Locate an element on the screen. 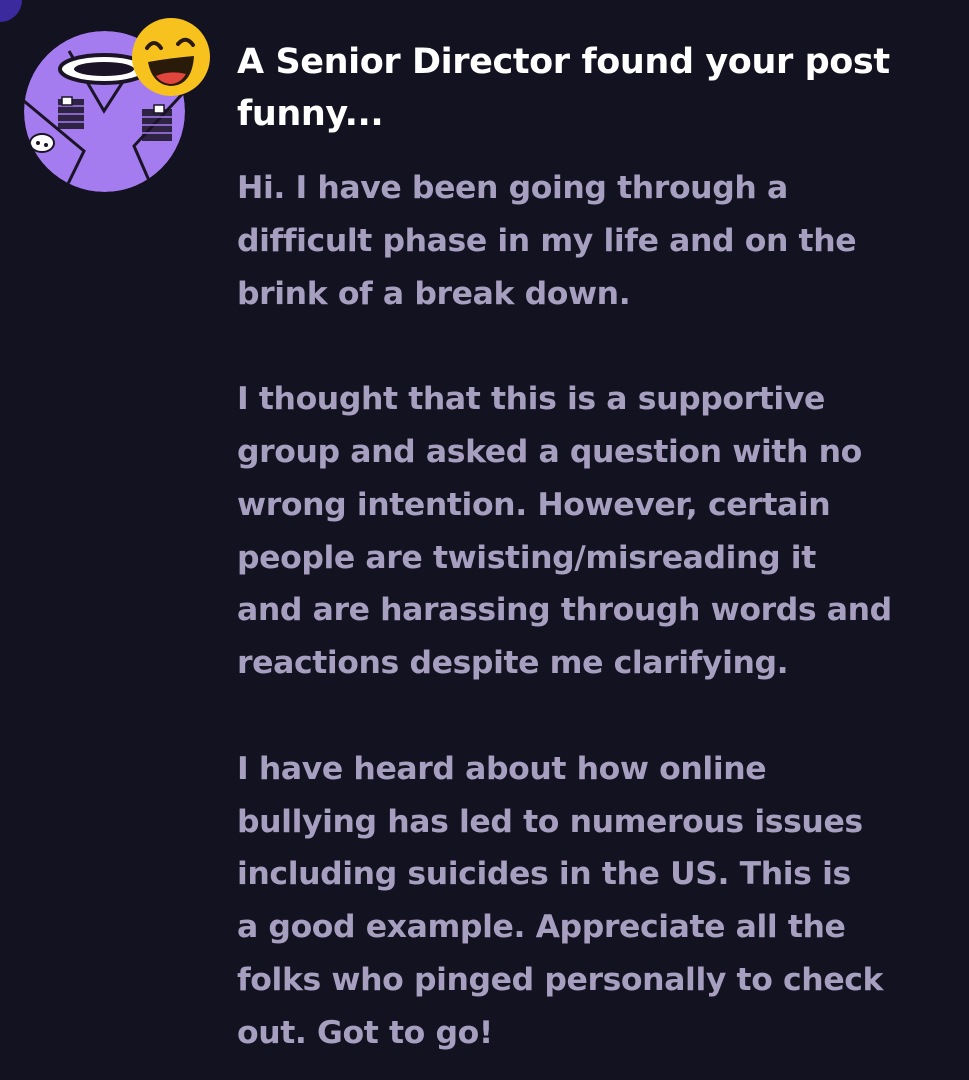  message-line: brink of a break down. is located at coordinates (434, 293).